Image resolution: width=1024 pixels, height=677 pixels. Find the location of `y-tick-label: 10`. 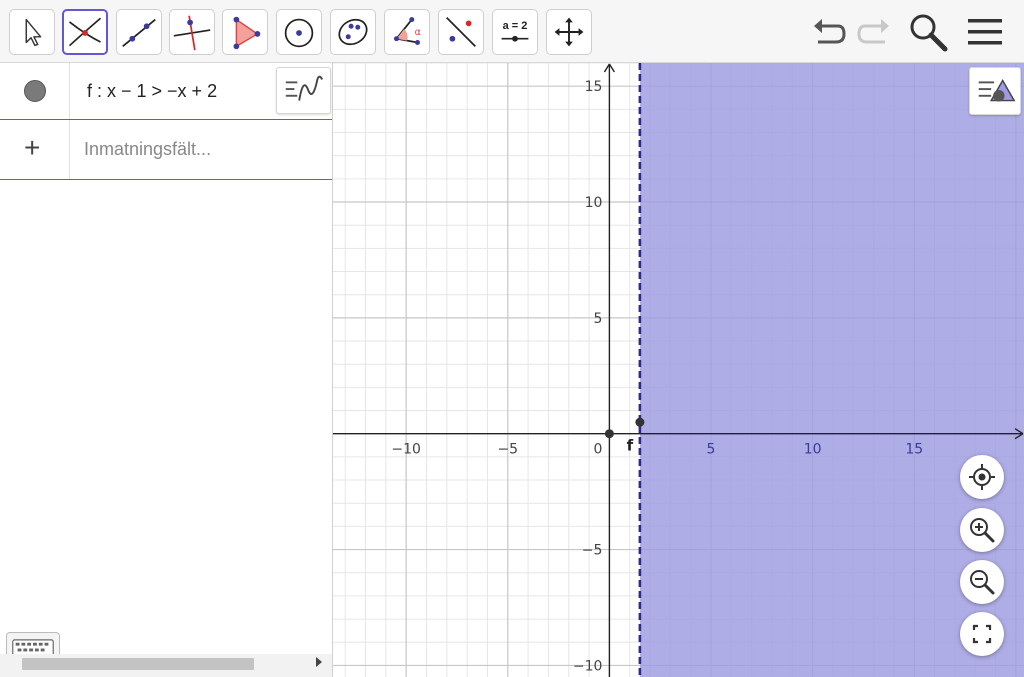

y-tick-label: 10 is located at coordinates (594, 203).